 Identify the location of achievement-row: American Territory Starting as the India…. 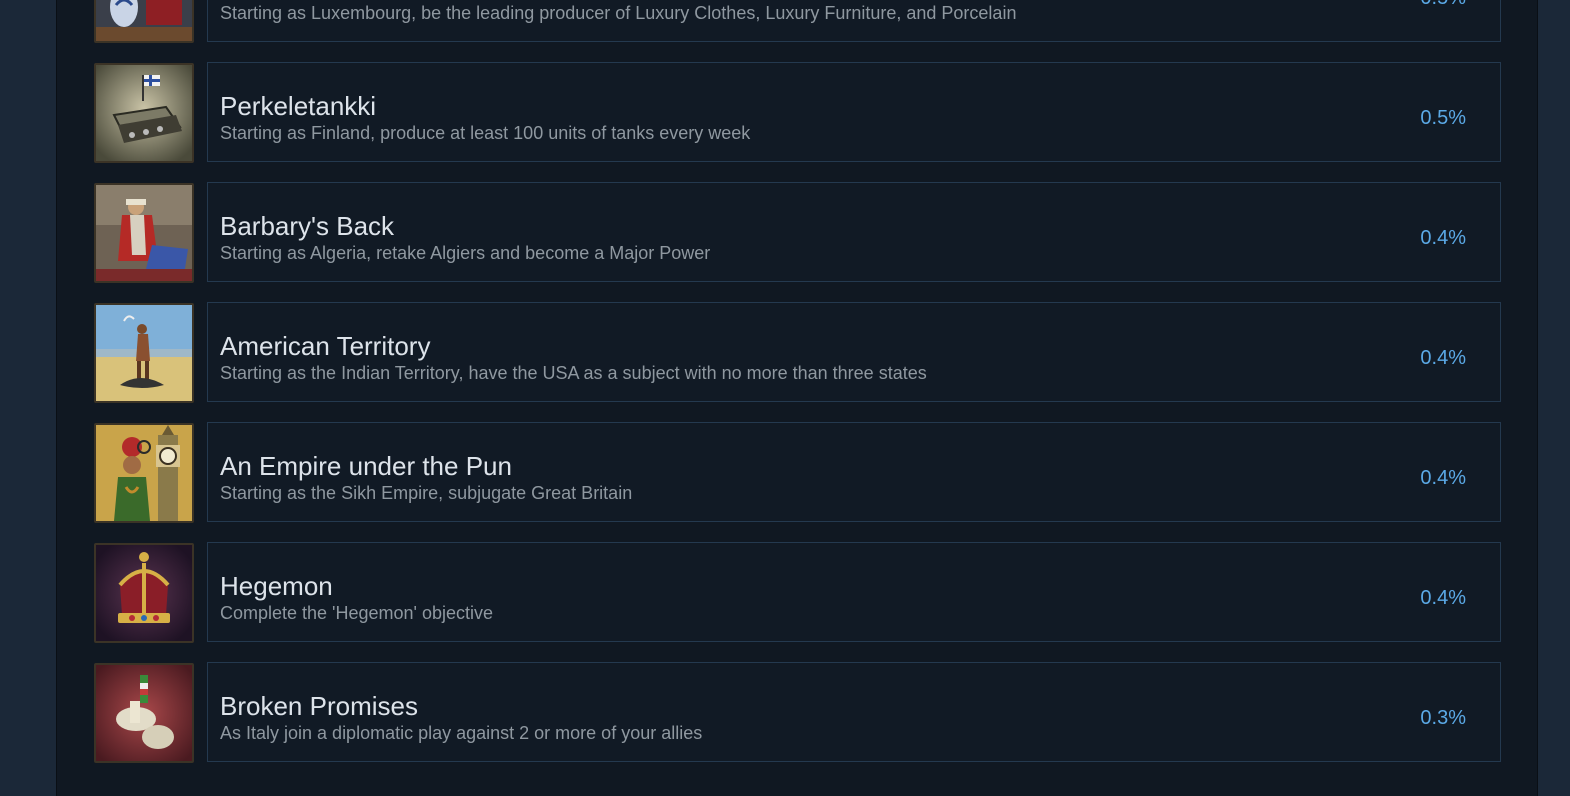
(798, 352).